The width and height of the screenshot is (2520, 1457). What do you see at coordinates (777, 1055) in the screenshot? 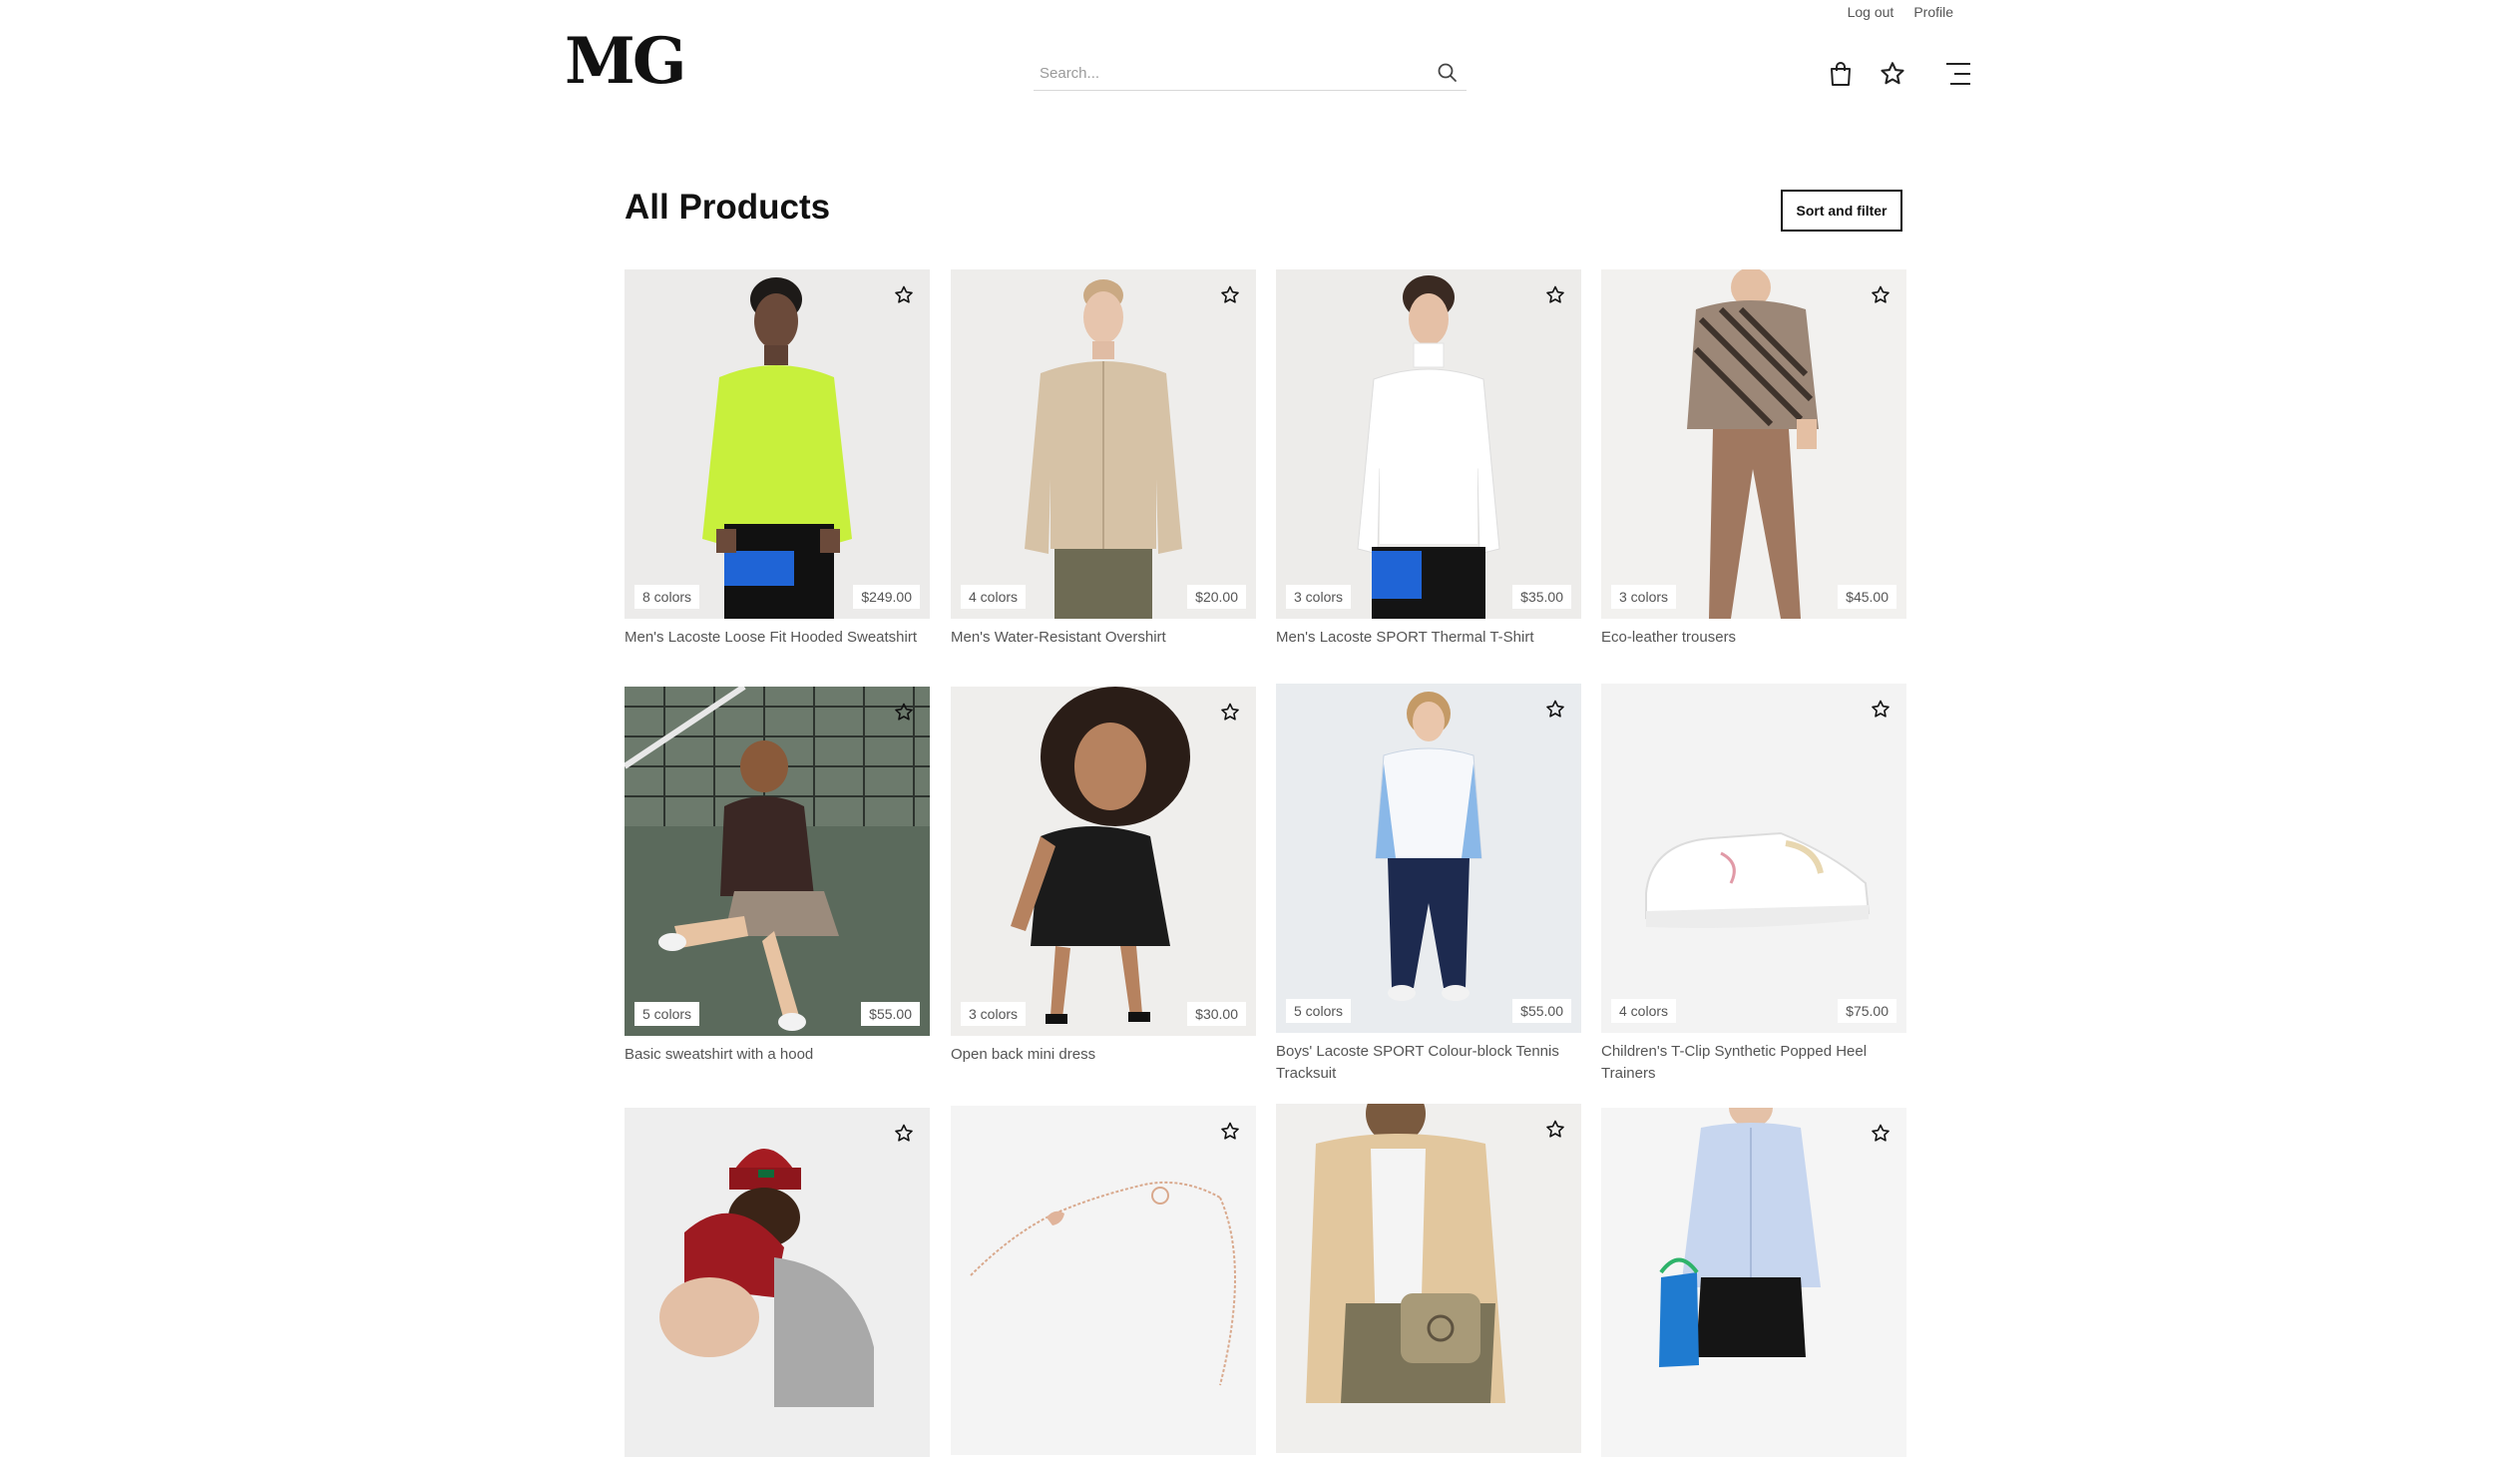
I see `product-name: Basic sweatshirt with a hood` at bounding box center [777, 1055].